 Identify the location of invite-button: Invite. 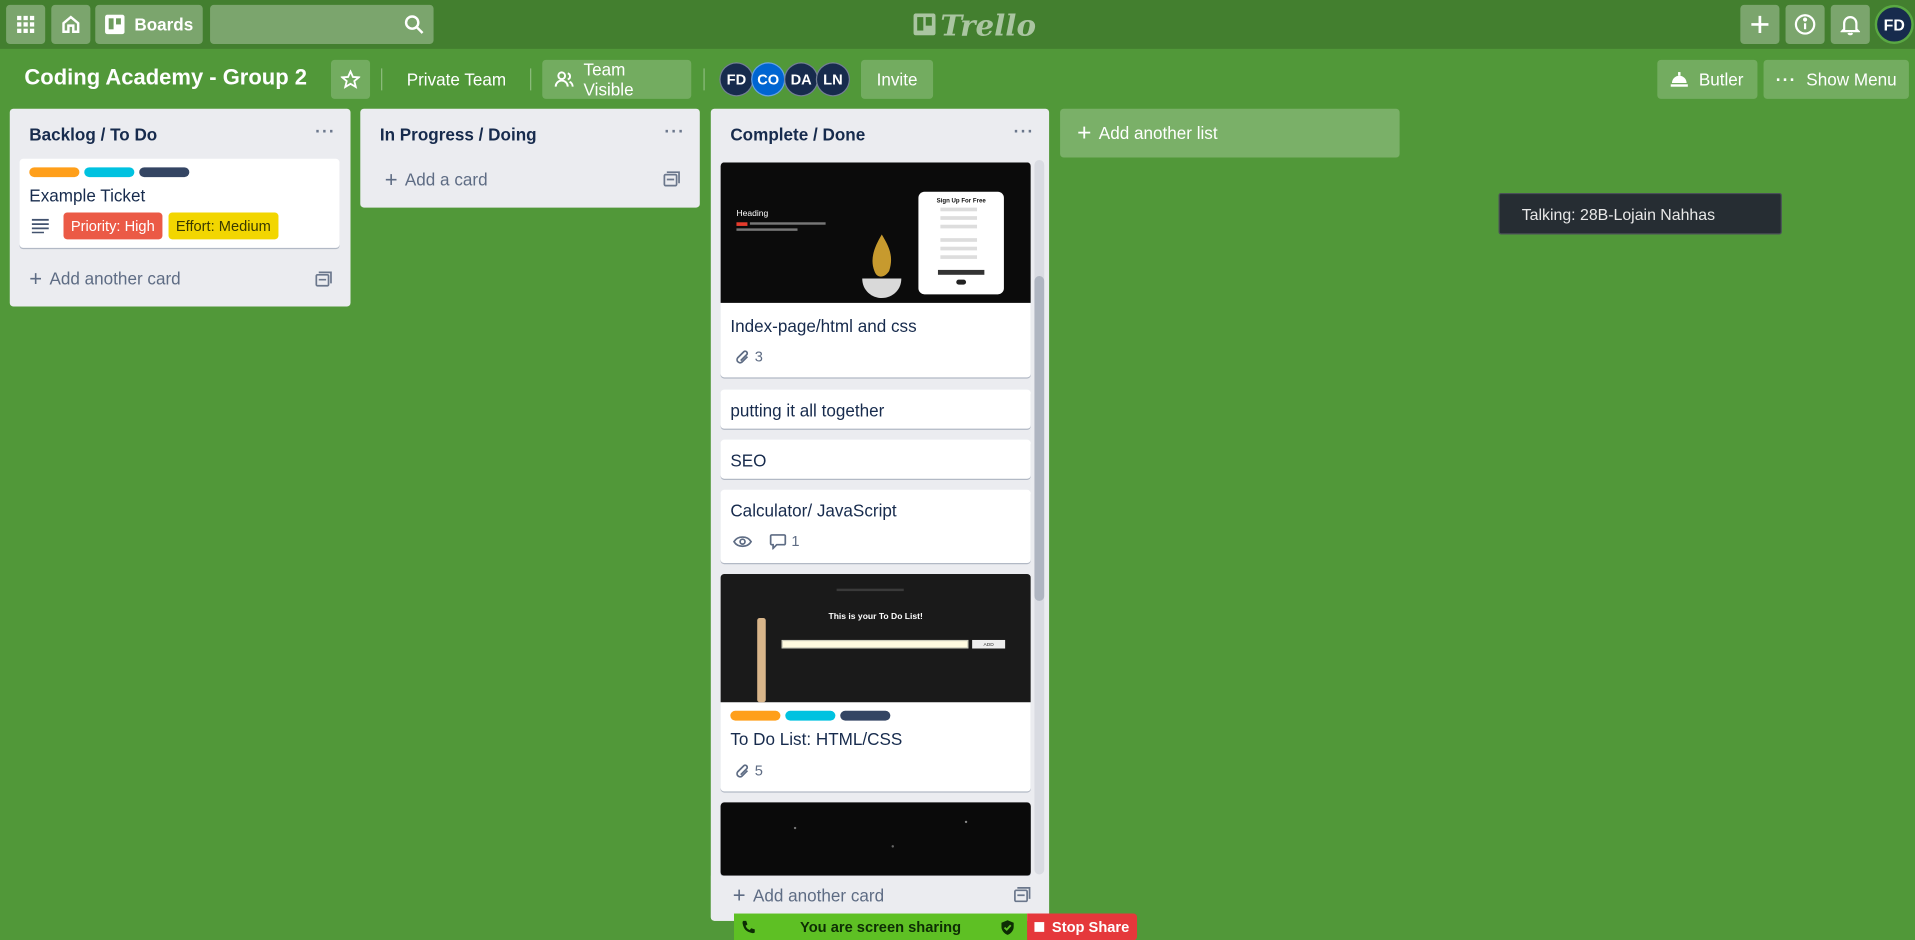
(897, 79).